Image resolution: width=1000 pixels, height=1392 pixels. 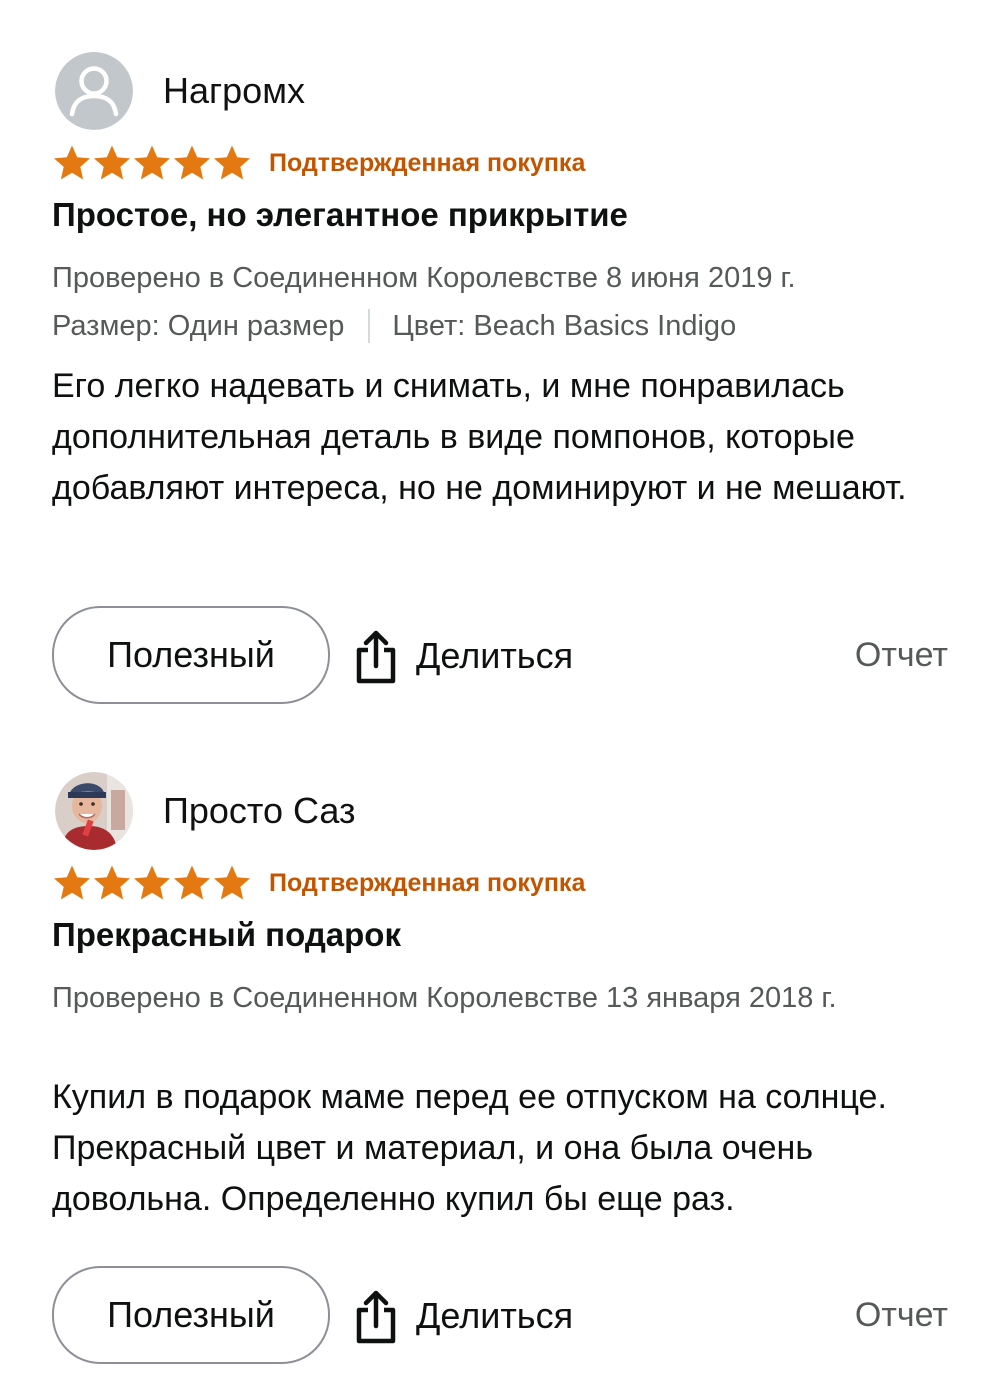 I want to click on user-photo-avatar, so click(x=94, y=811).